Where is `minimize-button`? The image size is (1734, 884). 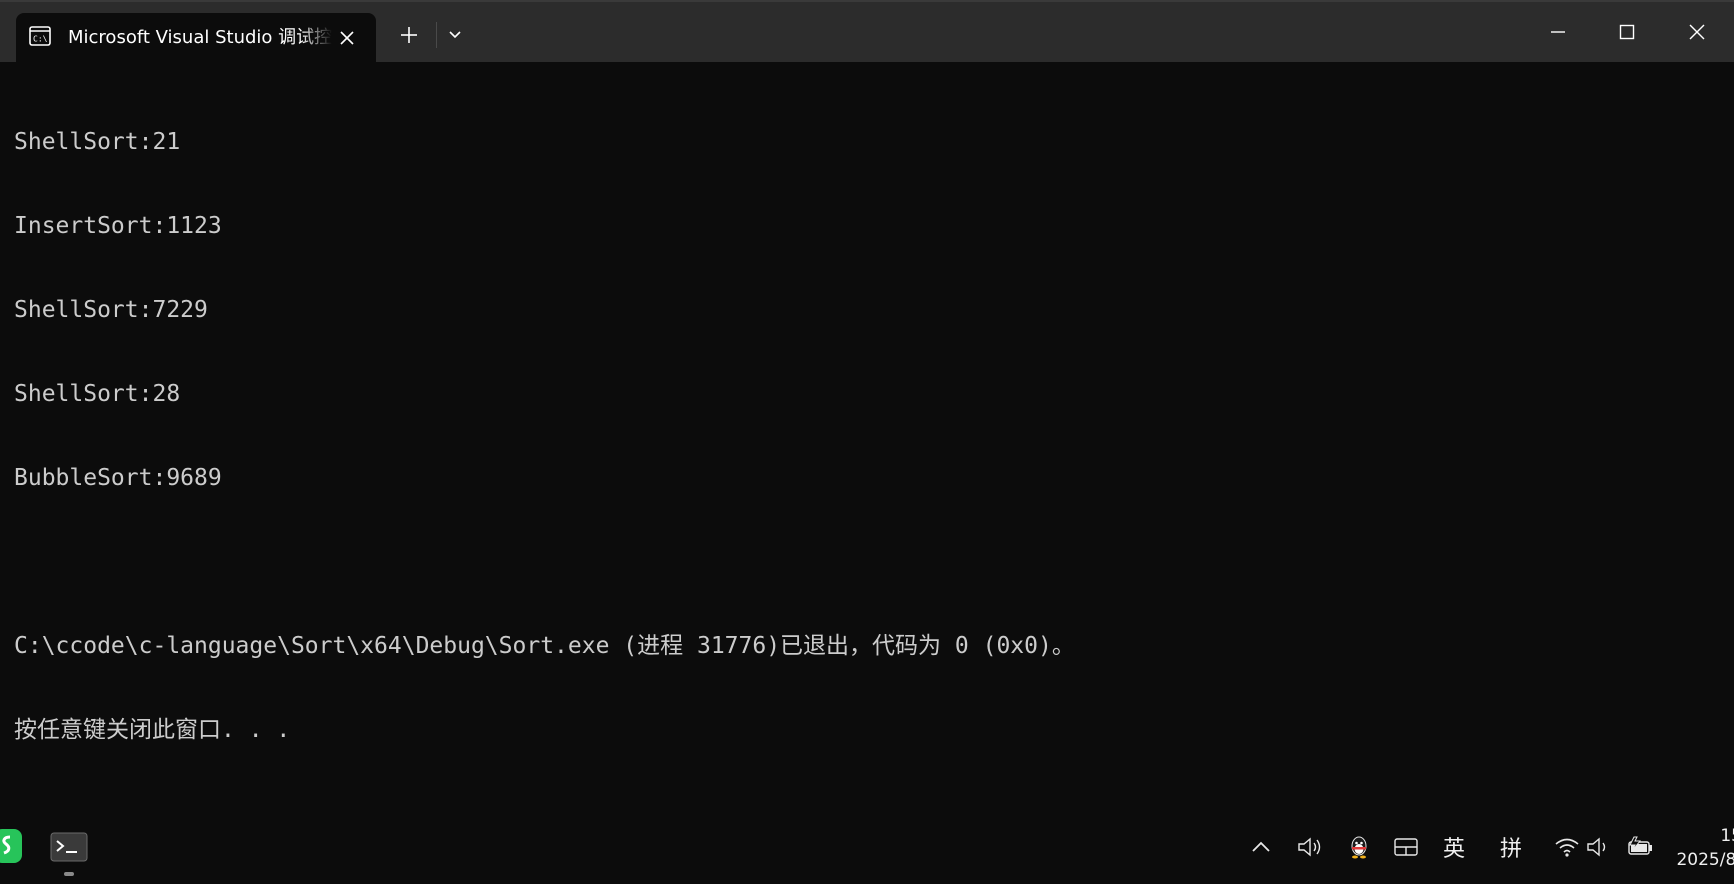 minimize-button is located at coordinates (1558, 32).